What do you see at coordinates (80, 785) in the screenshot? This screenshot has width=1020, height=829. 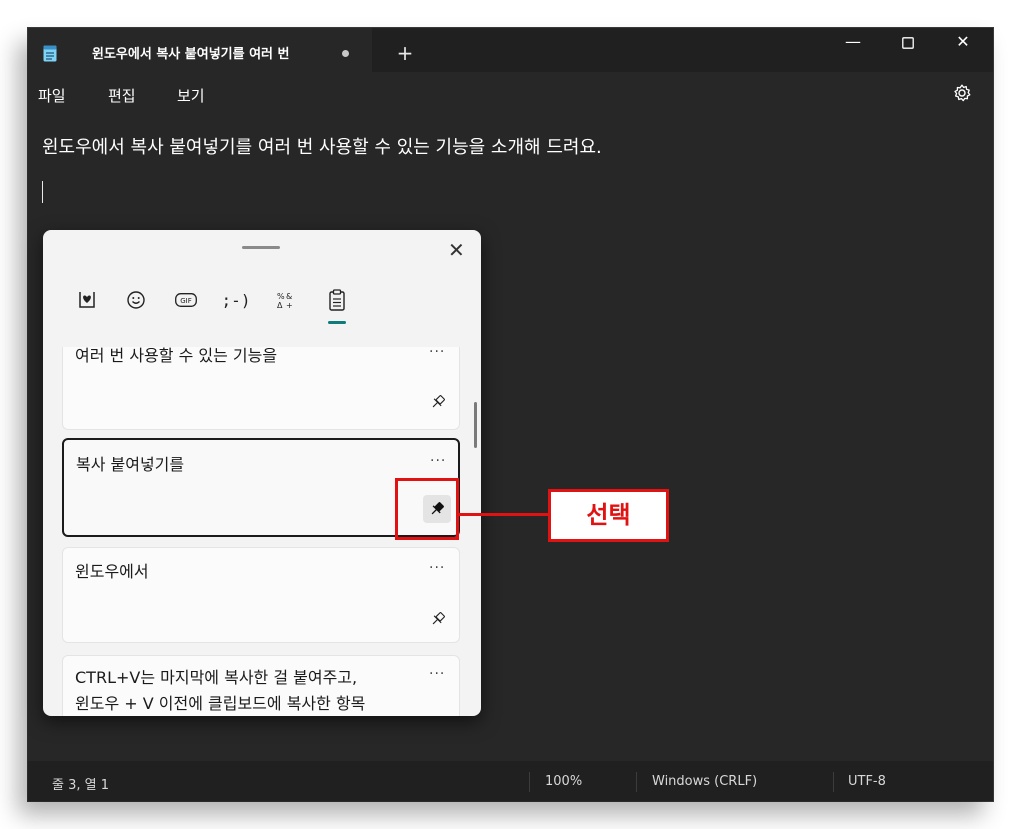 I see `status-cursor-position: 줄 3, 열 1` at bounding box center [80, 785].